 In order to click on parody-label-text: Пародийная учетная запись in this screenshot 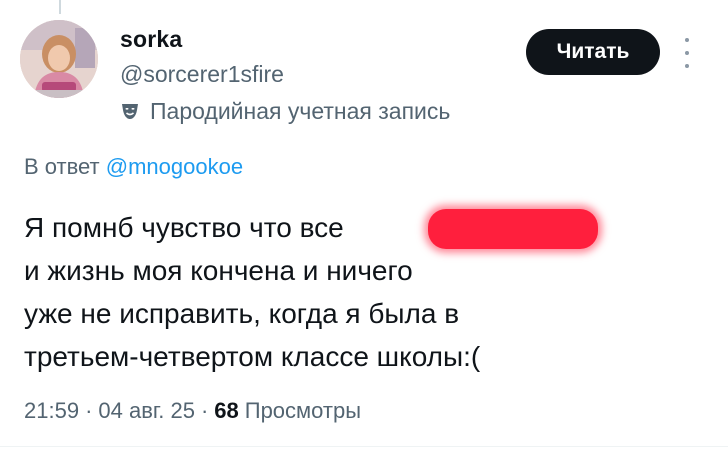, I will do `click(300, 110)`.